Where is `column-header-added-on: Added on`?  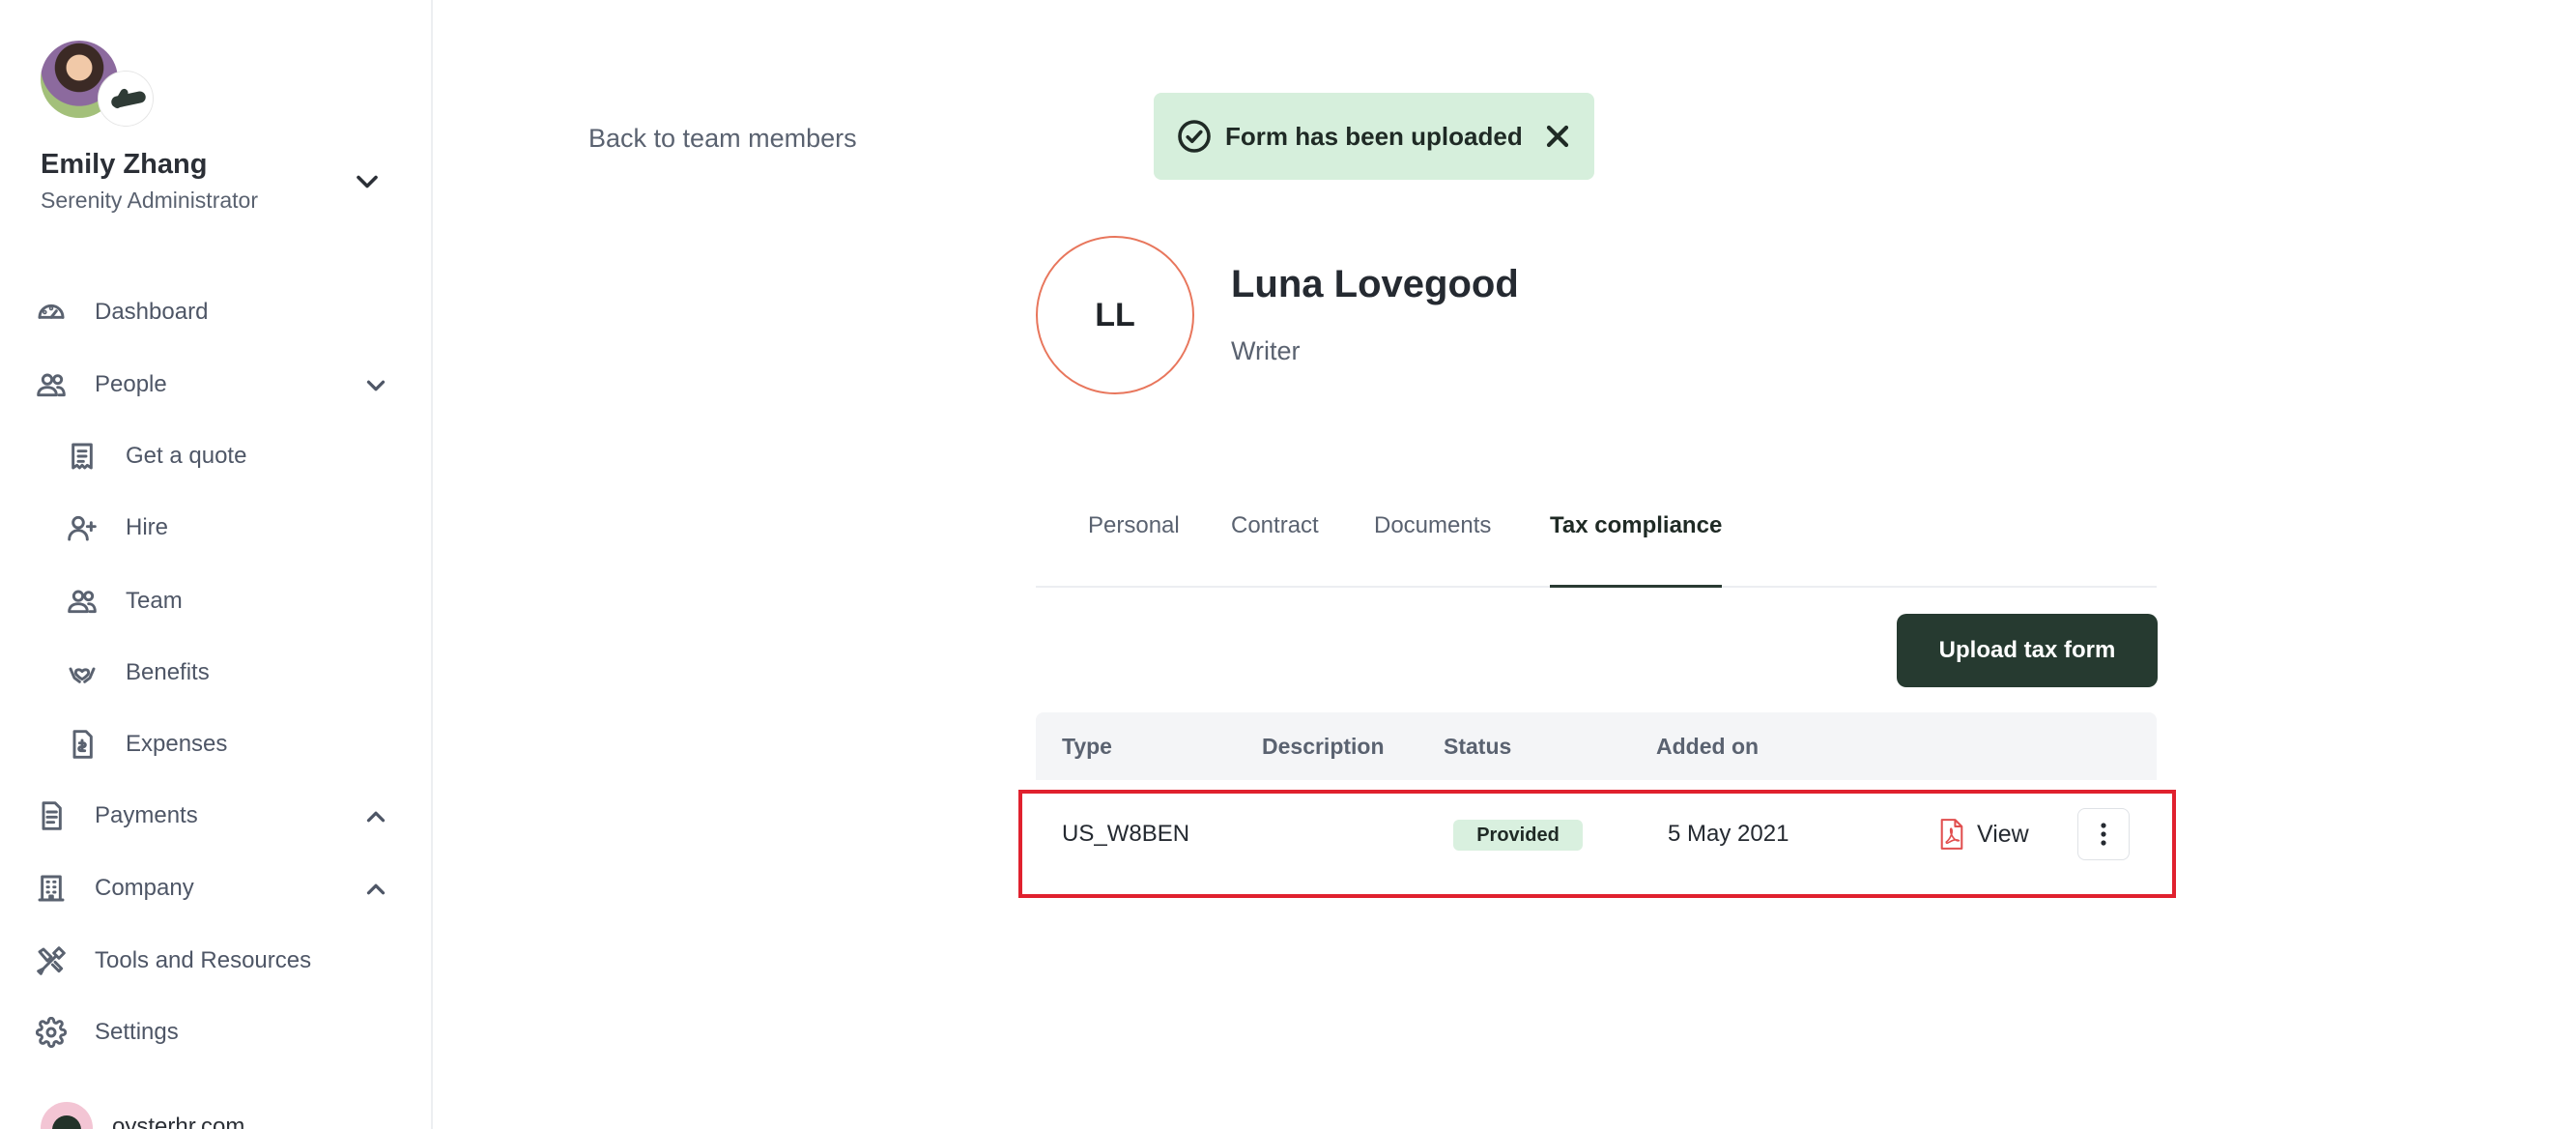
column-header-added-on: Added on is located at coordinates (1708, 746).